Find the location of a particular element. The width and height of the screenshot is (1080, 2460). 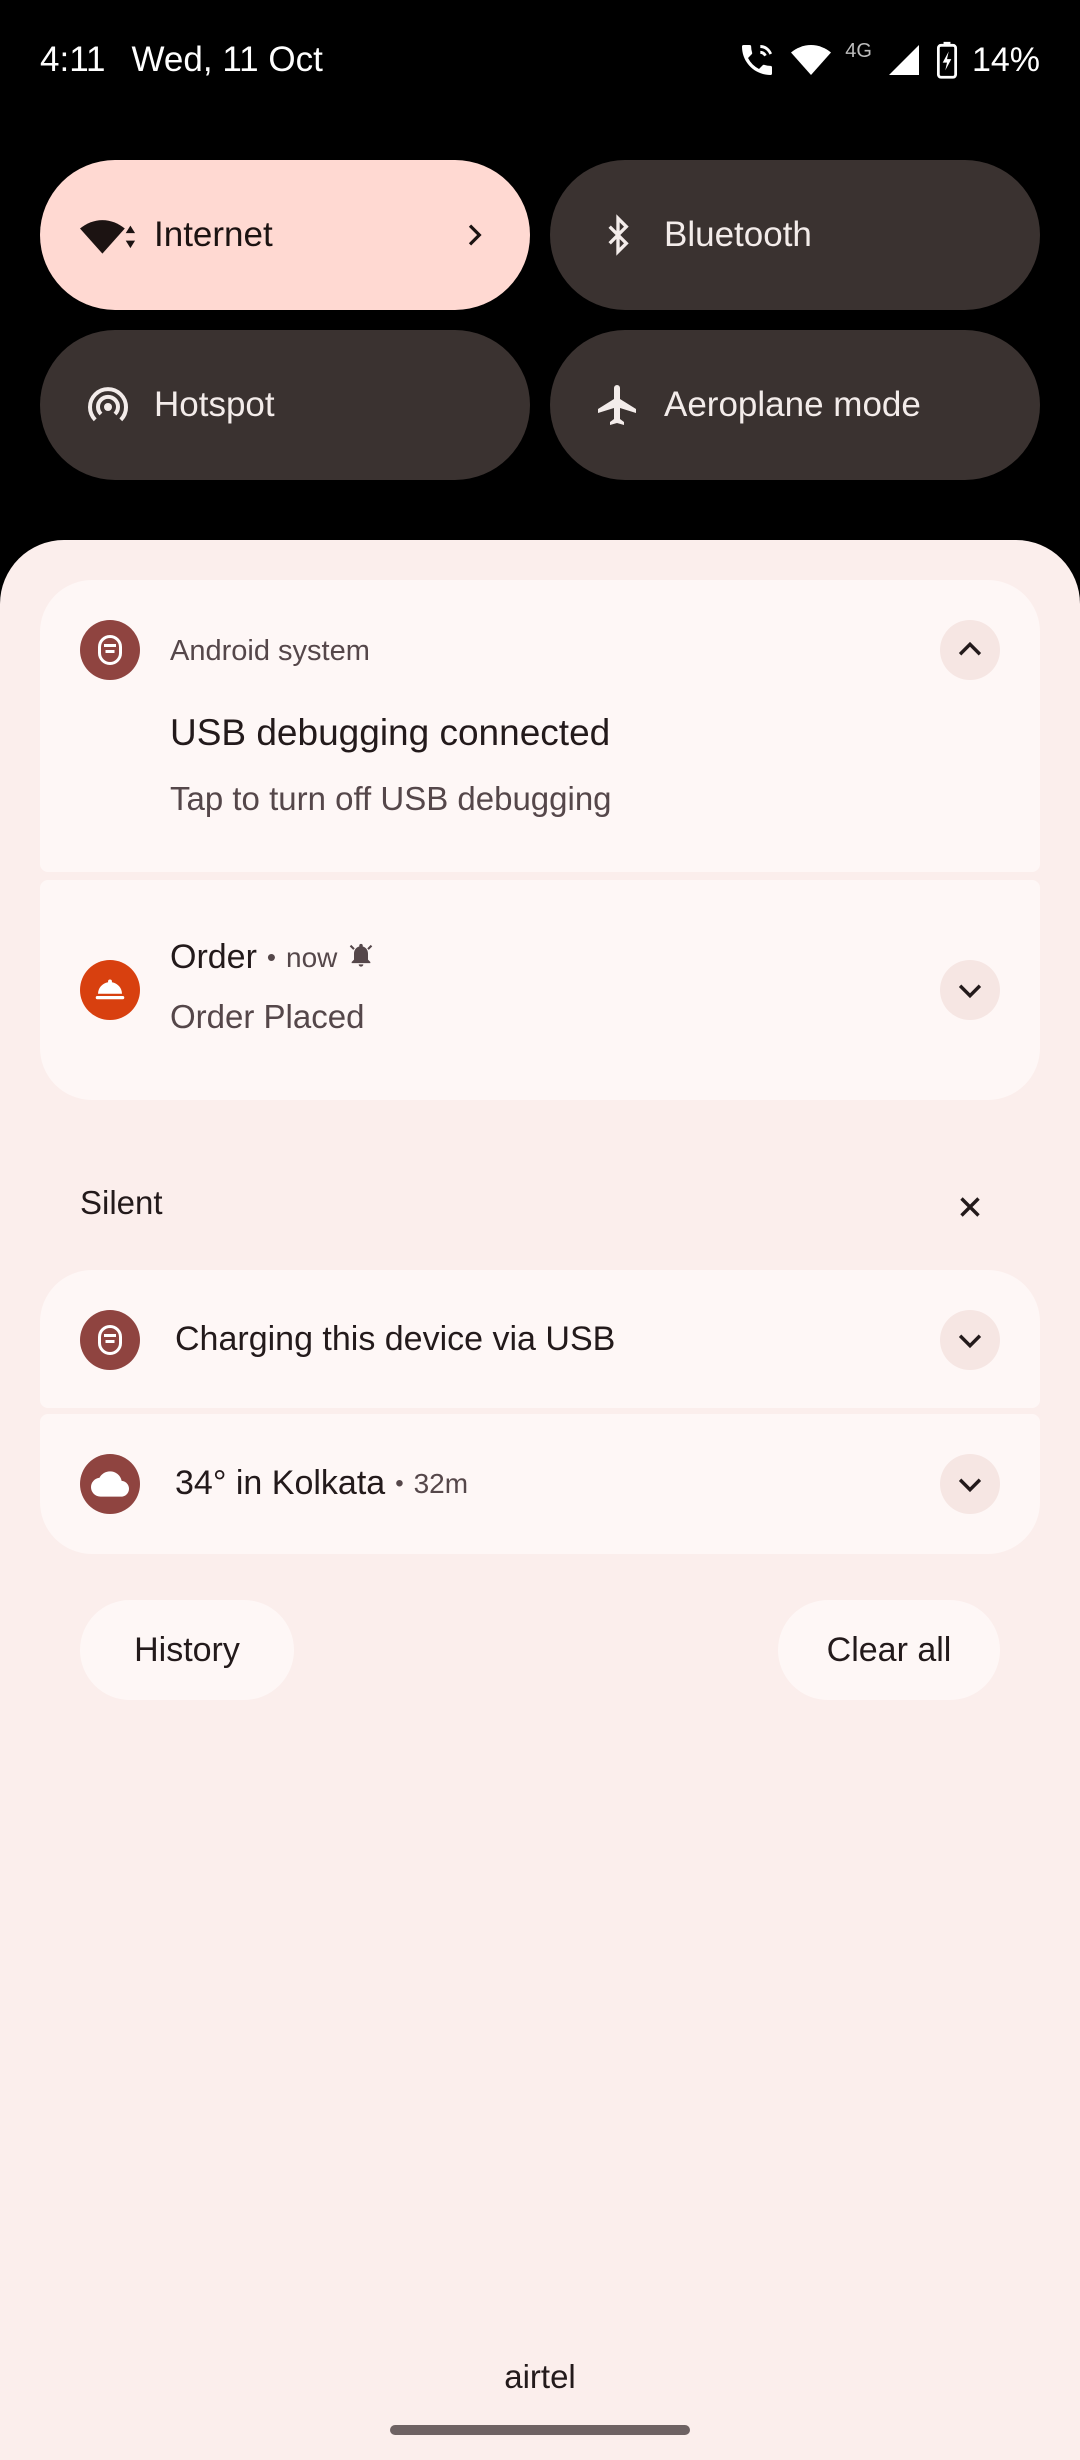

tile-bluetooth: Bluetooth is located at coordinates (795, 235).